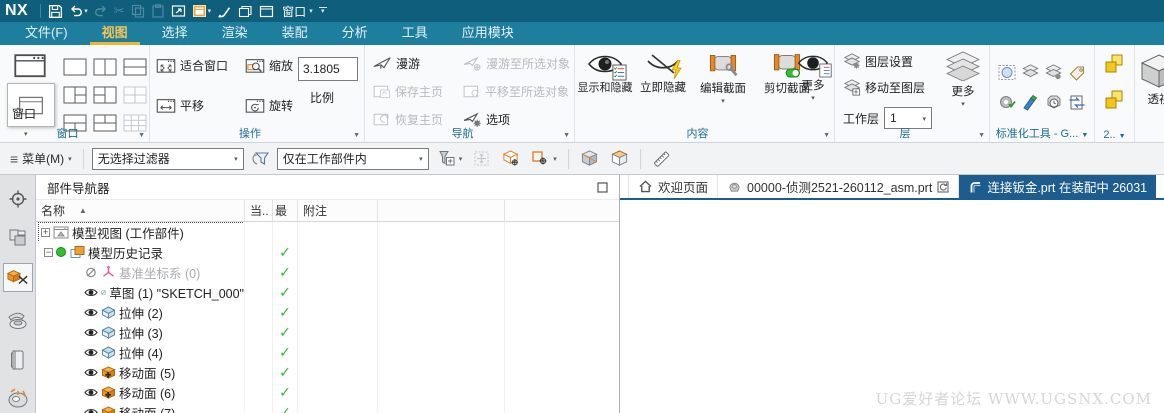  Describe the element at coordinates (1030, 72) in the screenshot. I see `std-tool-layers-button` at that location.